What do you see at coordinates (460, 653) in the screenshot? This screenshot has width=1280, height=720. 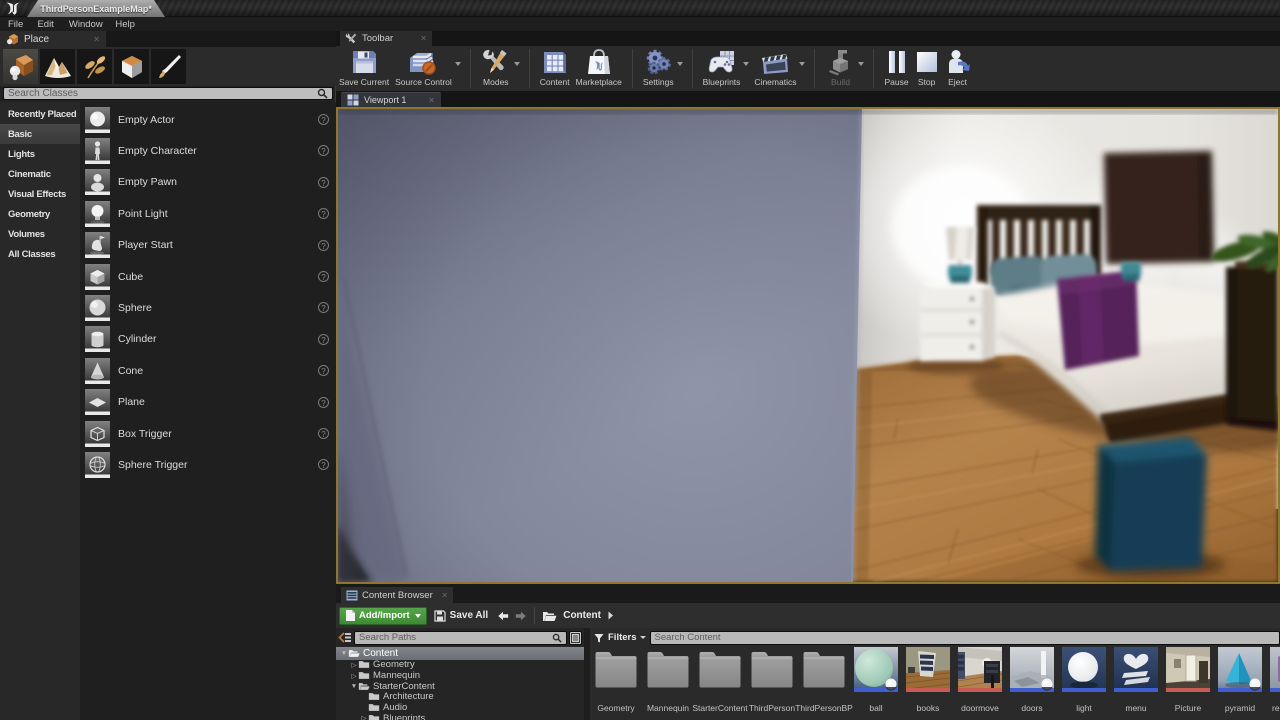 I see `tree-item-content: ▼ Content` at bounding box center [460, 653].